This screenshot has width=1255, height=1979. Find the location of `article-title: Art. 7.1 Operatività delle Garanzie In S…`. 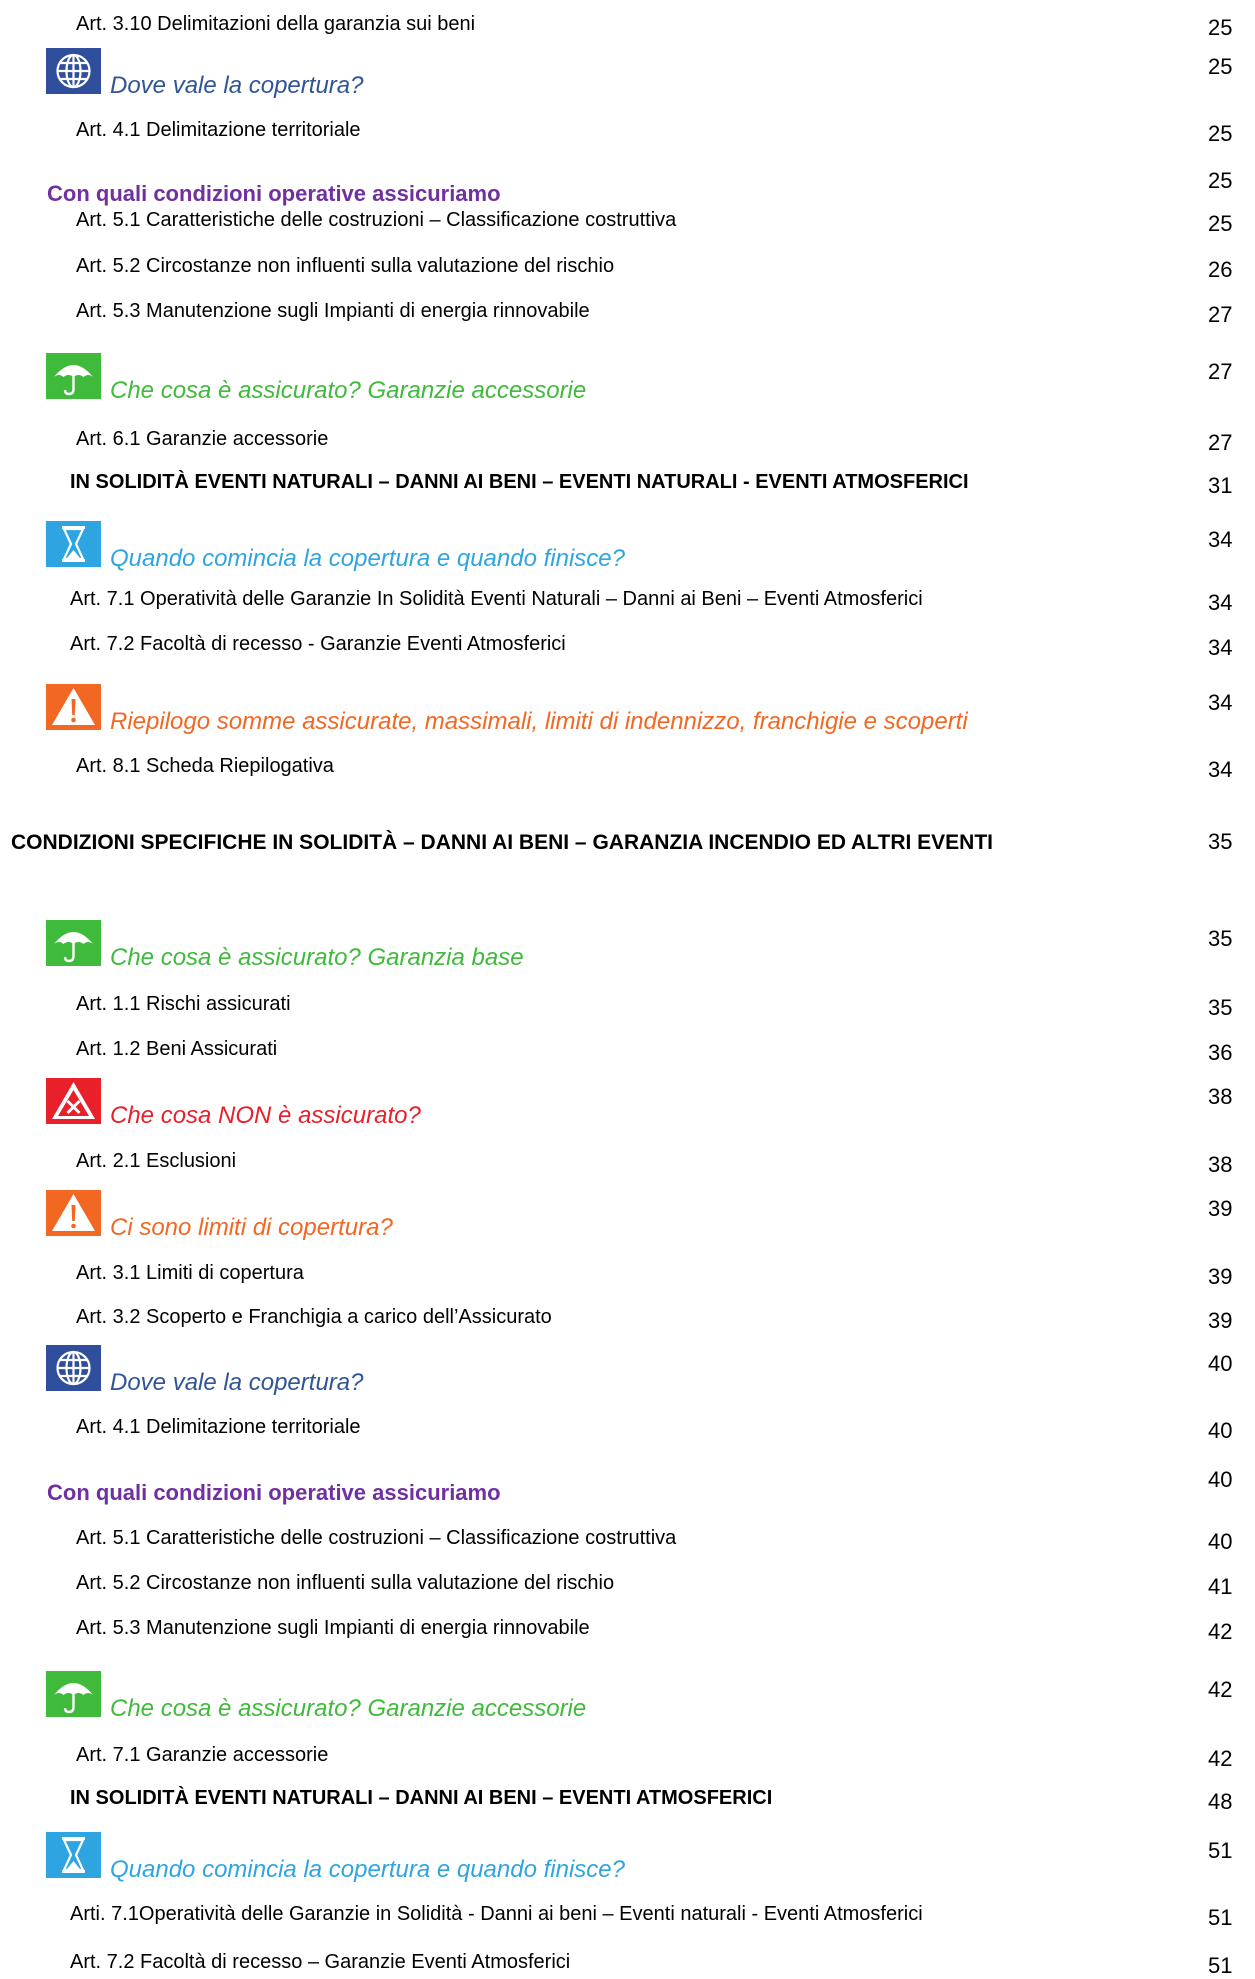

article-title: Art. 7.1 Operatività delle Garanzie In S… is located at coordinates (496, 599).